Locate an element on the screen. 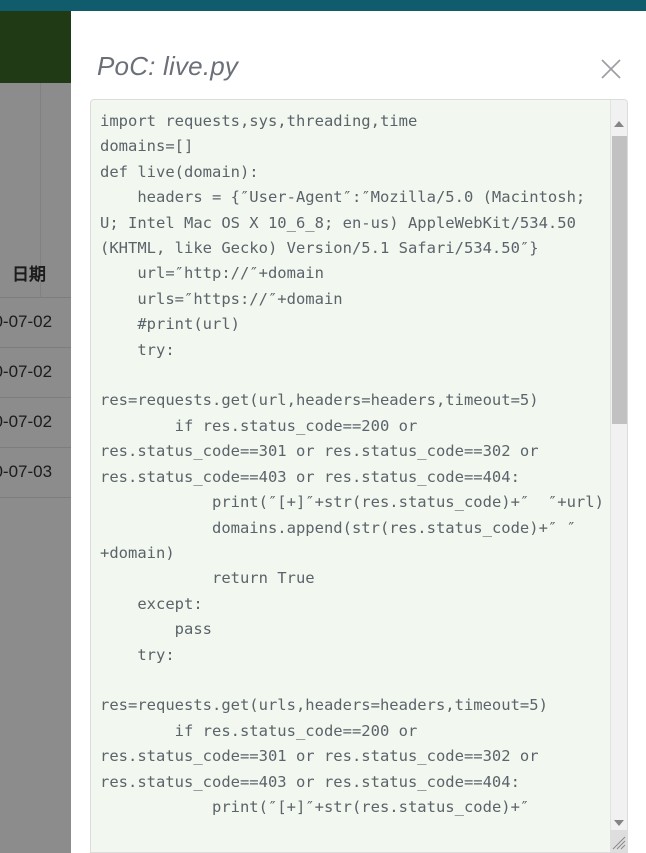 The width and height of the screenshot is (646, 853). site-topbar is located at coordinates (323, 5).